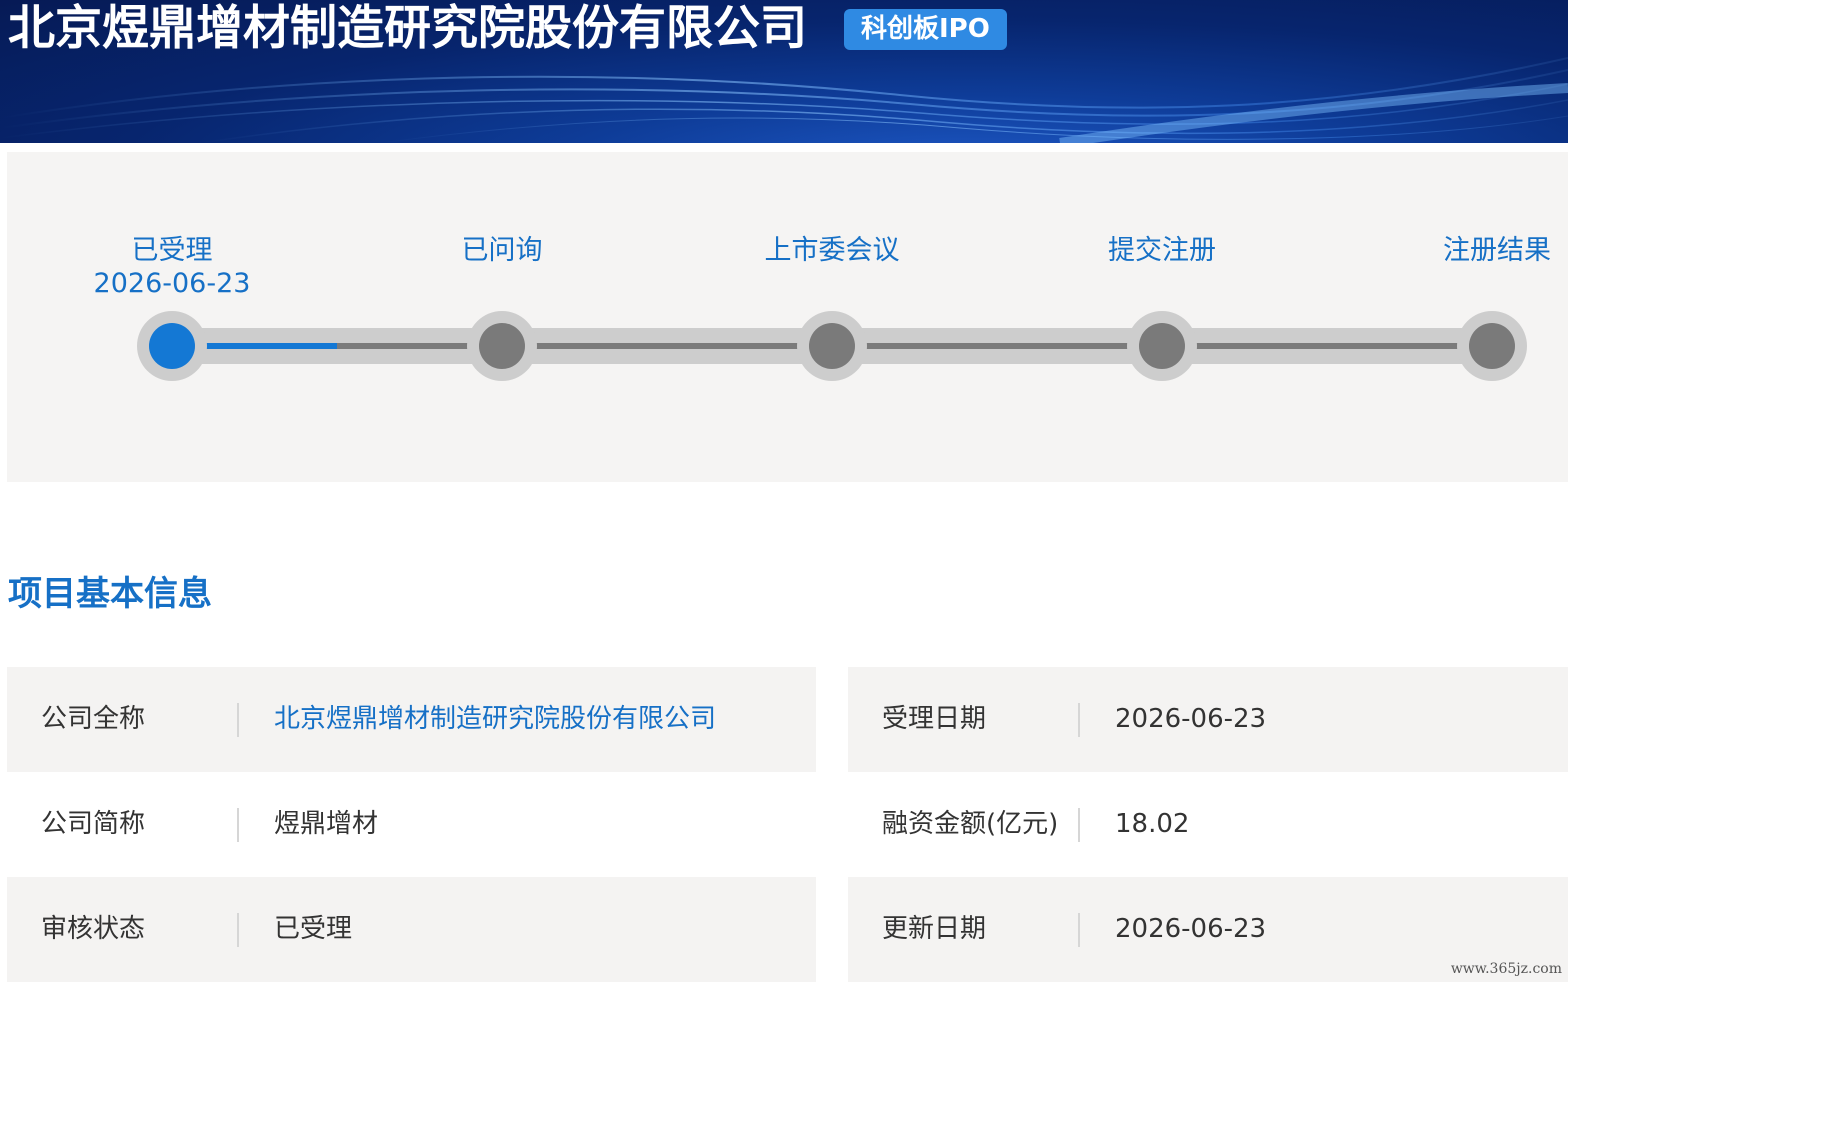 The image size is (1824, 1142). What do you see at coordinates (1431, 250) in the screenshot?
I see `step-label: 注册结果` at bounding box center [1431, 250].